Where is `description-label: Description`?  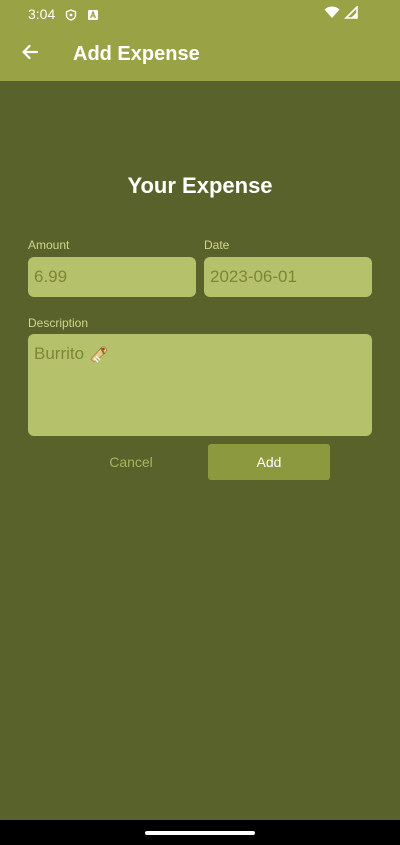 description-label: Description is located at coordinates (58, 323).